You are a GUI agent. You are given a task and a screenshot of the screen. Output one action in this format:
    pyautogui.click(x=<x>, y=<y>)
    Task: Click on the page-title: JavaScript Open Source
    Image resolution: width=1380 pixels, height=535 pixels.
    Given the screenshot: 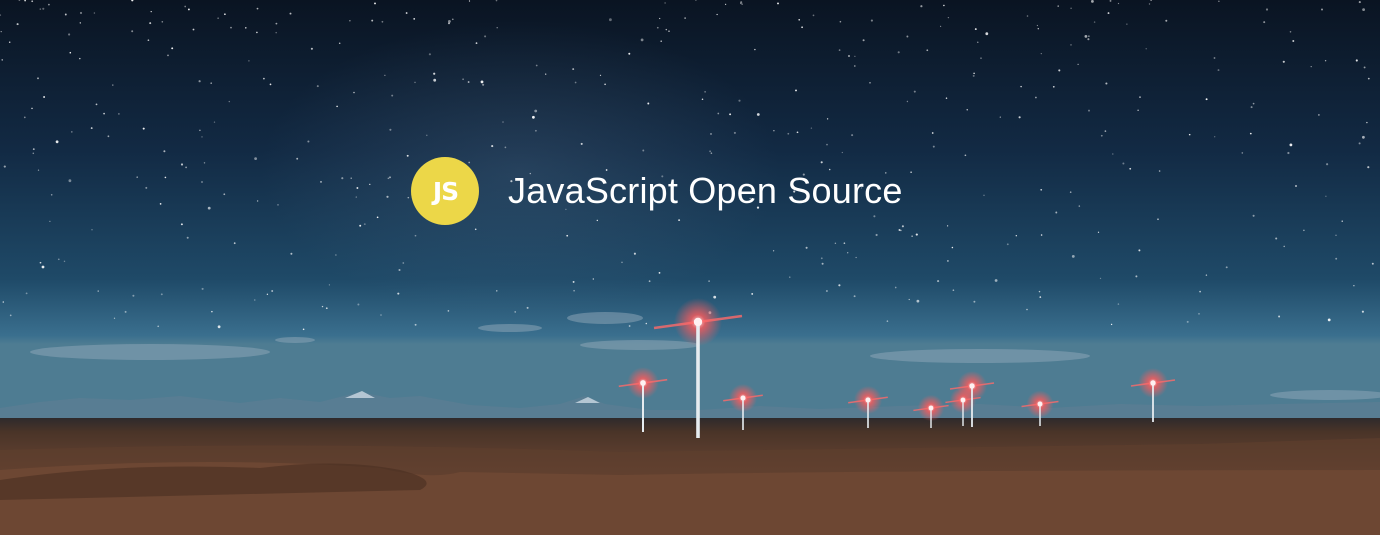 What is the action you would take?
    pyautogui.click(x=705, y=190)
    